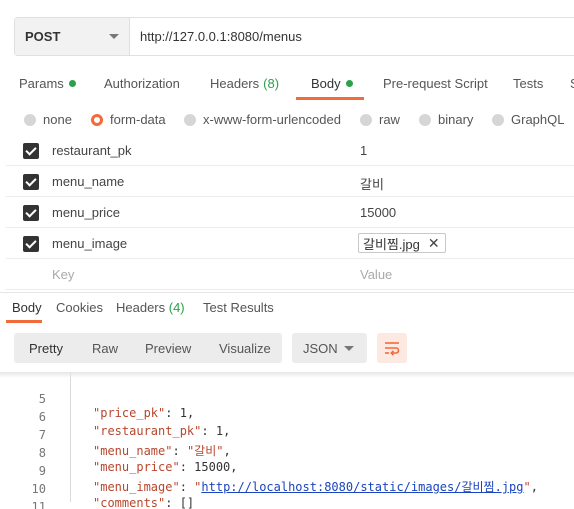 This screenshot has width=574, height=509. I want to click on format-select: JSON, so click(329, 348).